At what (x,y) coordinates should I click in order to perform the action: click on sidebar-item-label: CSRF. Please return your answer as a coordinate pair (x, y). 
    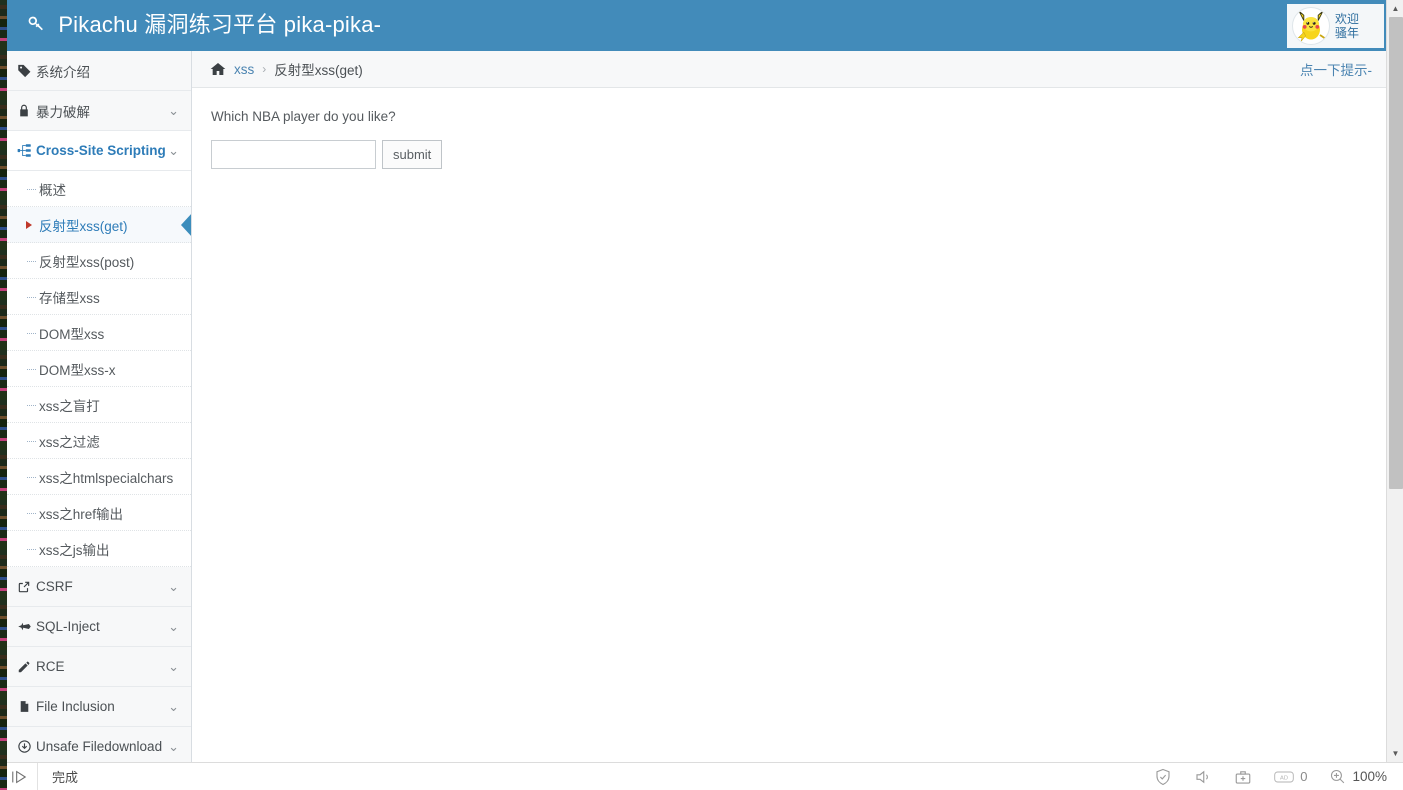
    Looking at the image, I should click on (54, 586).